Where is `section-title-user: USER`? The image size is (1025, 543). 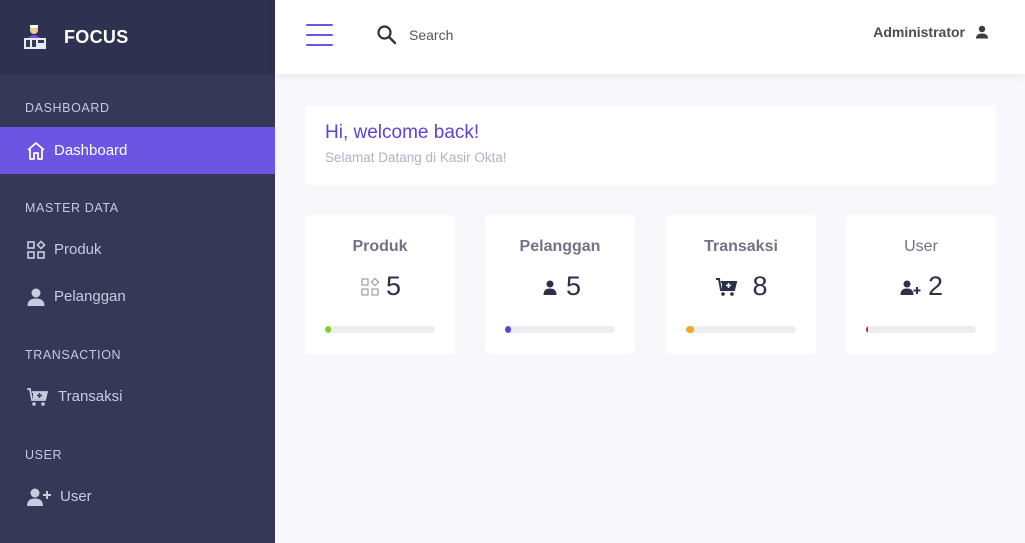 section-title-user: USER is located at coordinates (44, 455).